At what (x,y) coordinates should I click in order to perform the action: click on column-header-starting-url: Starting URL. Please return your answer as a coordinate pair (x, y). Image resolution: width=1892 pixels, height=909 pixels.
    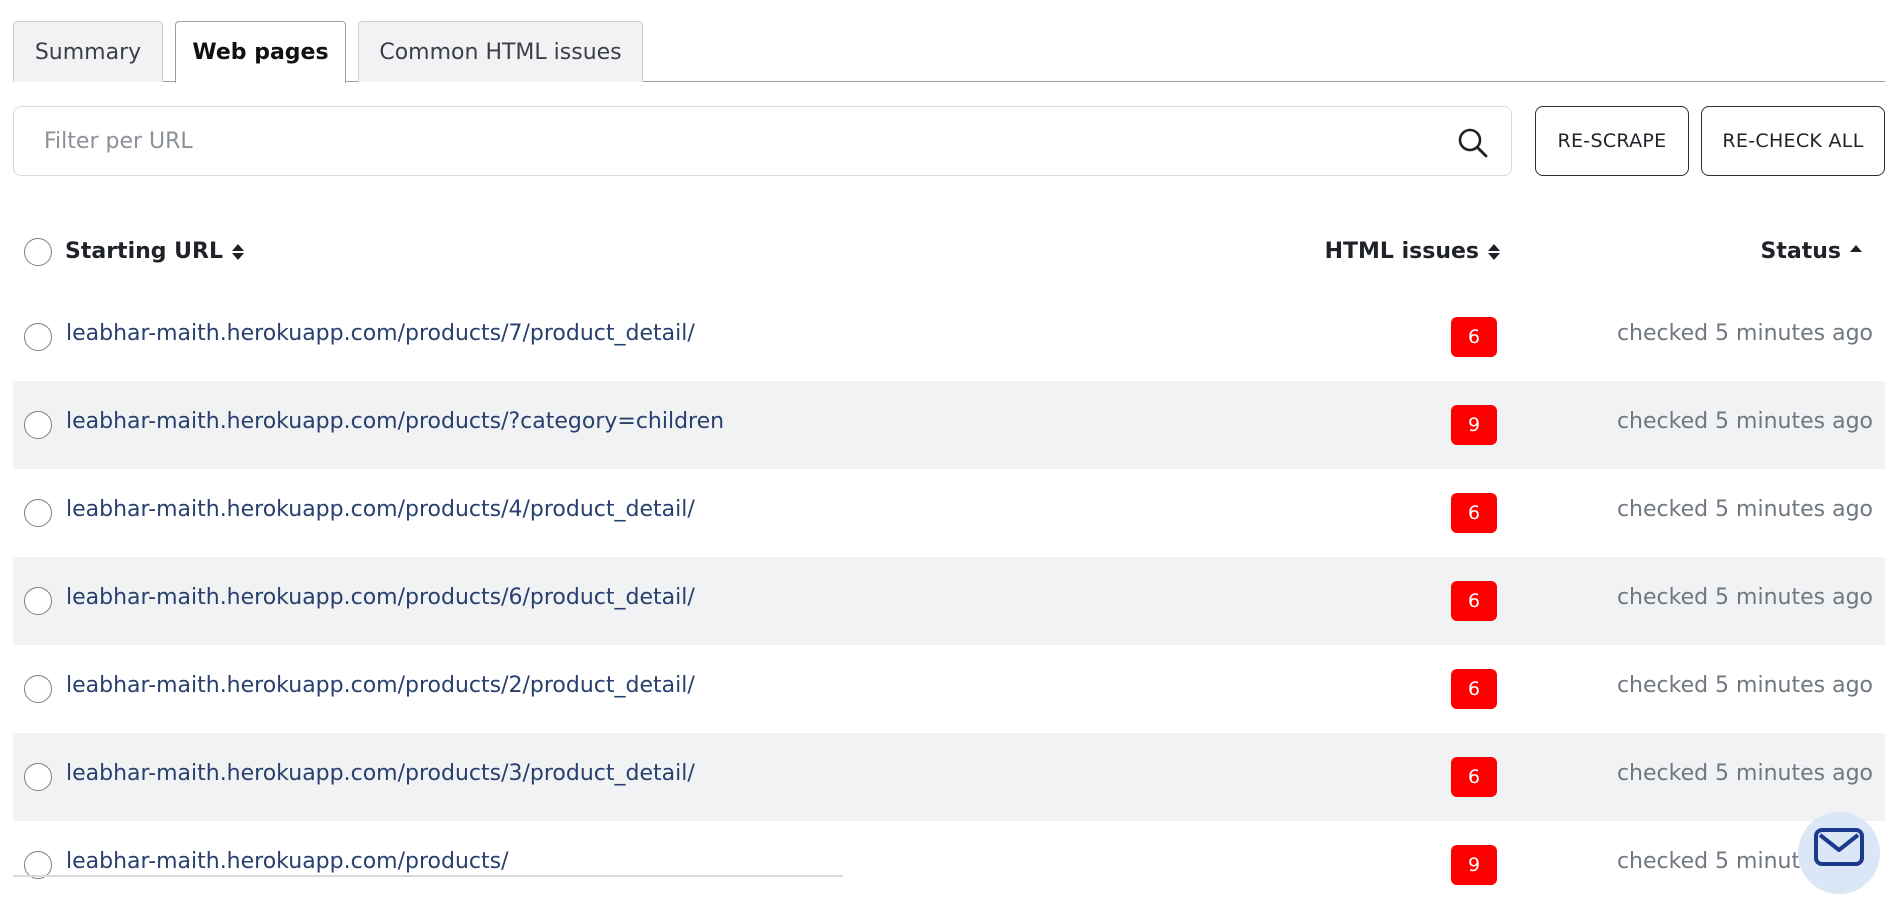
    Looking at the image, I should click on (155, 251).